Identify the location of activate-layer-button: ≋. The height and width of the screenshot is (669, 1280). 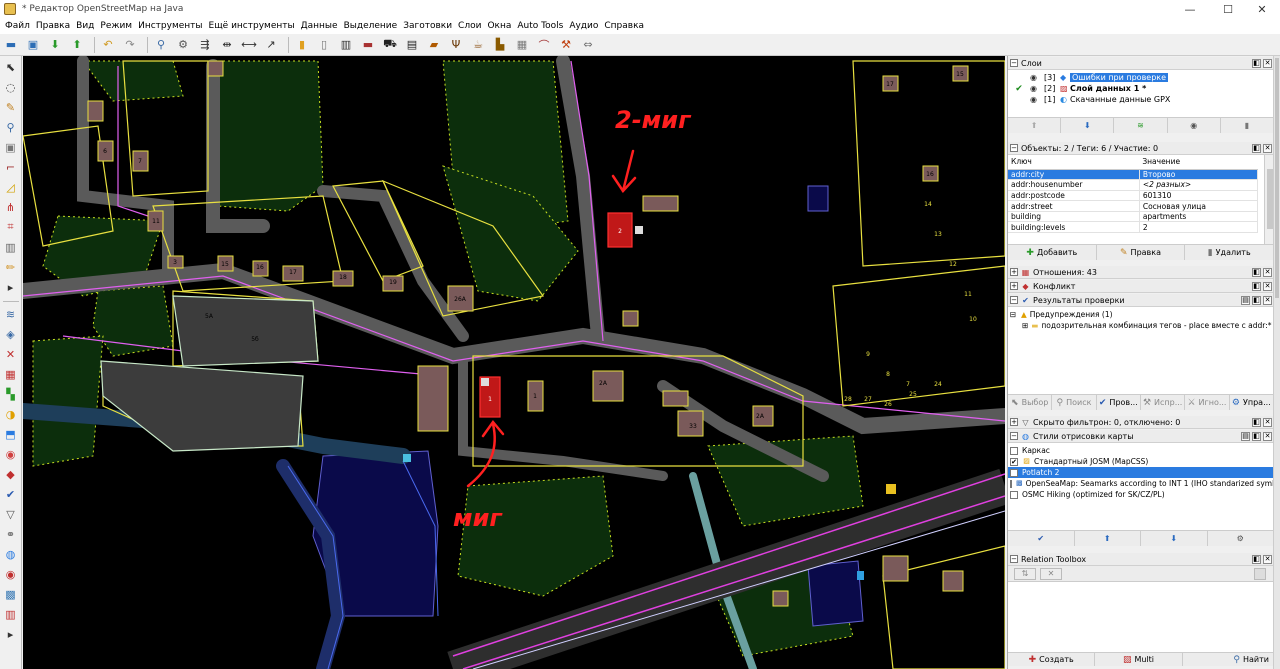
(1141, 125).